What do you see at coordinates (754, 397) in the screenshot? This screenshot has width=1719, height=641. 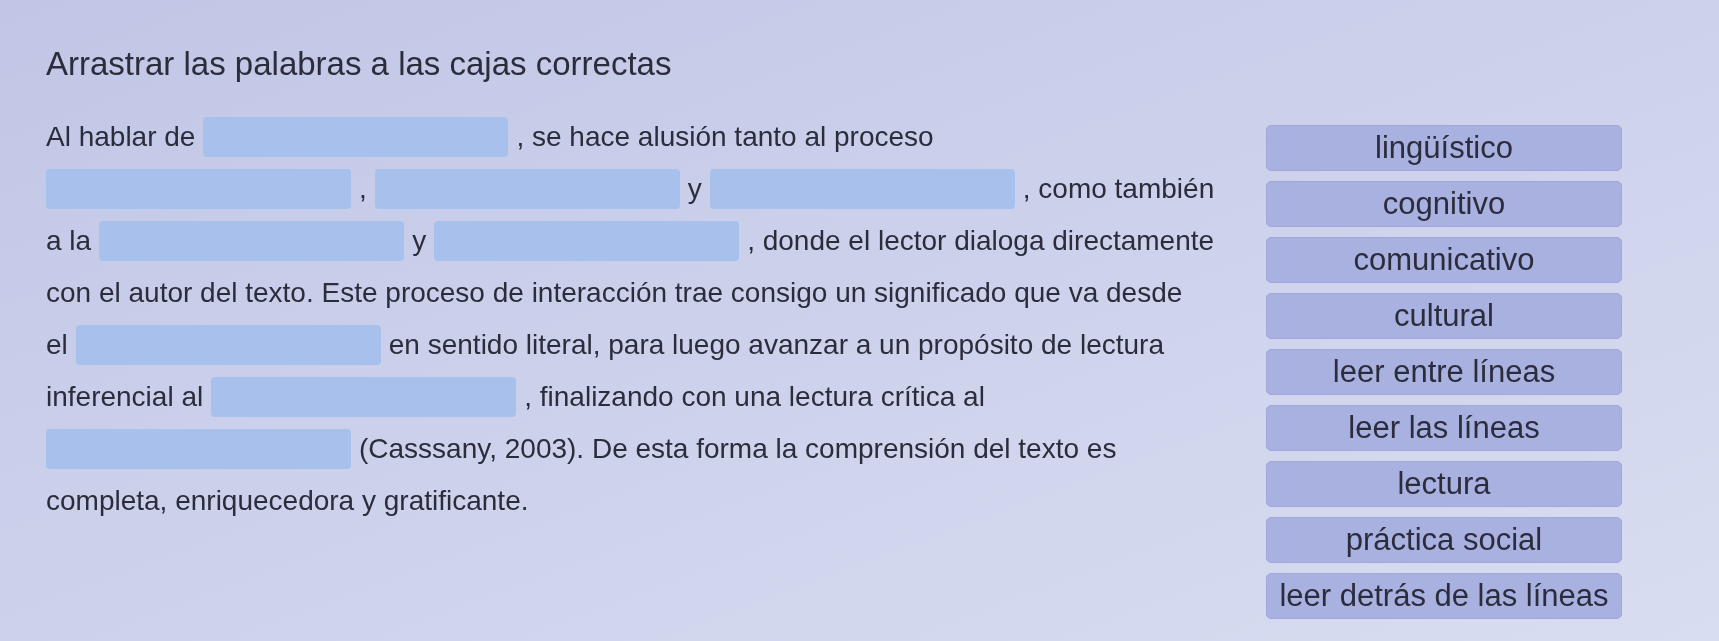 I see `passage-text: , finalizando con una lectura crítica al` at bounding box center [754, 397].